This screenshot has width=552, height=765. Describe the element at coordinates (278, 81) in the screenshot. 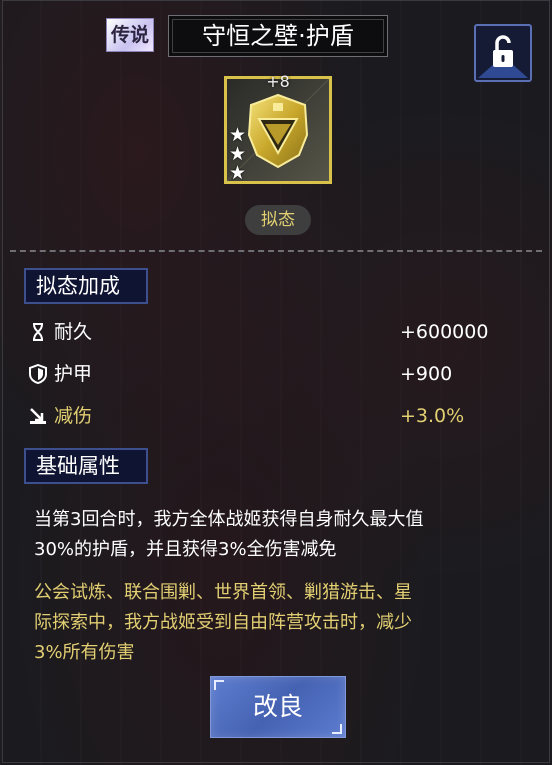

I see `item-level: +8` at that location.